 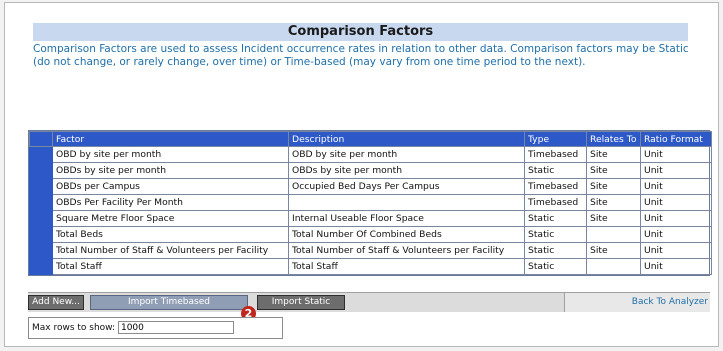 I want to click on cell-factor: Square Metre Floor Space, so click(x=170, y=218).